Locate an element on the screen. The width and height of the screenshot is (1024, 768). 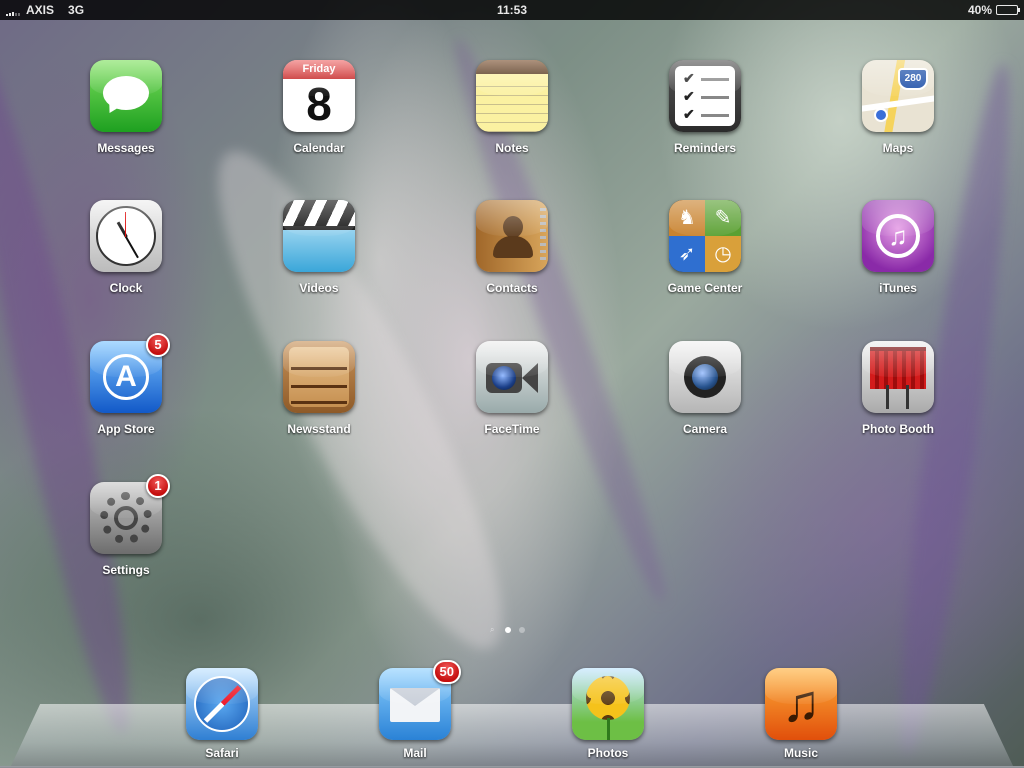
clapperboard-icon is located at coordinates (319, 236).